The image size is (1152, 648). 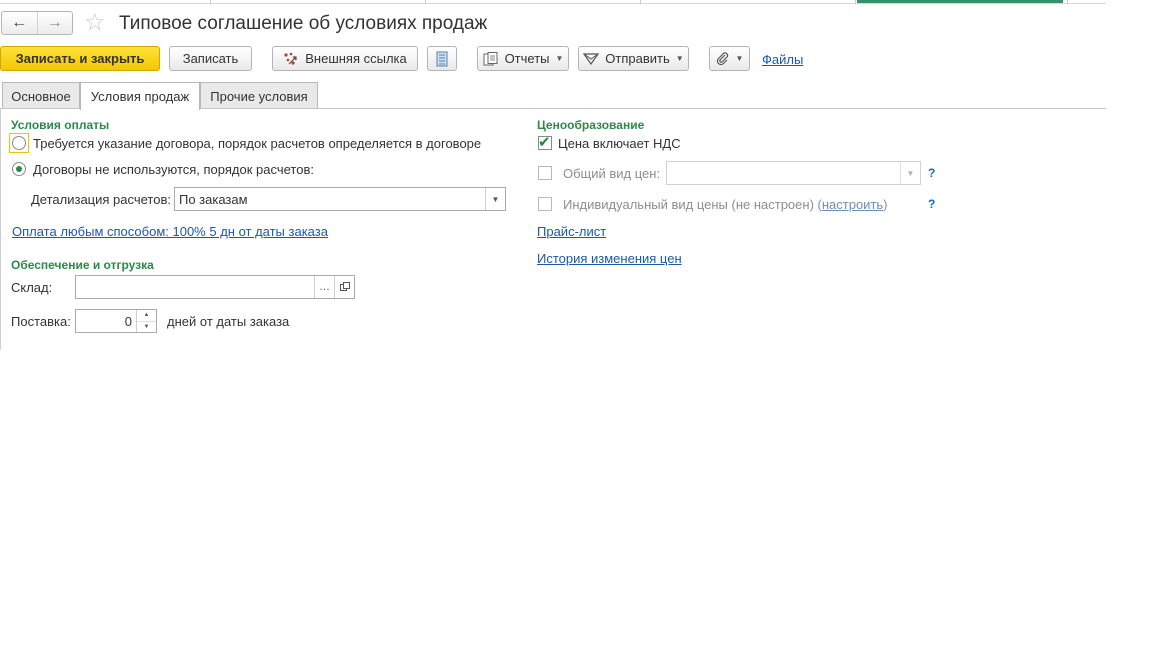 I want to click on top-tabs-baseline, so click(x=553, y=3).